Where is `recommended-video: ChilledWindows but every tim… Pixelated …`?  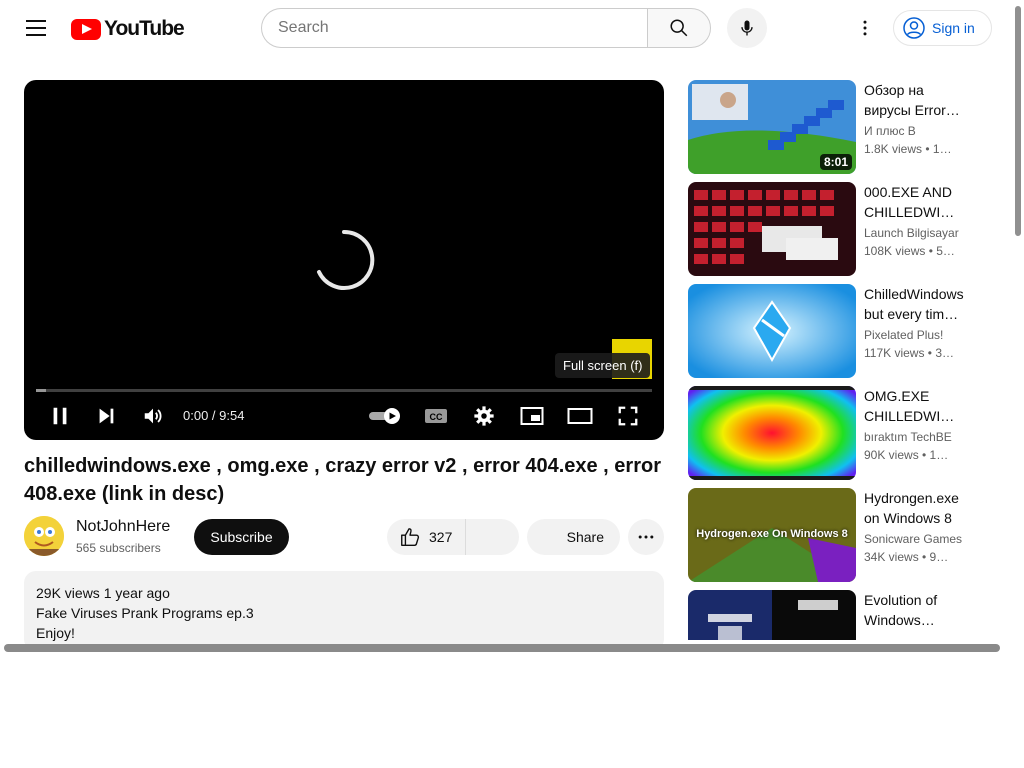 recommended-video: ChilledWindows but every tim… Pixelated … is located at coordinates (843, 331).